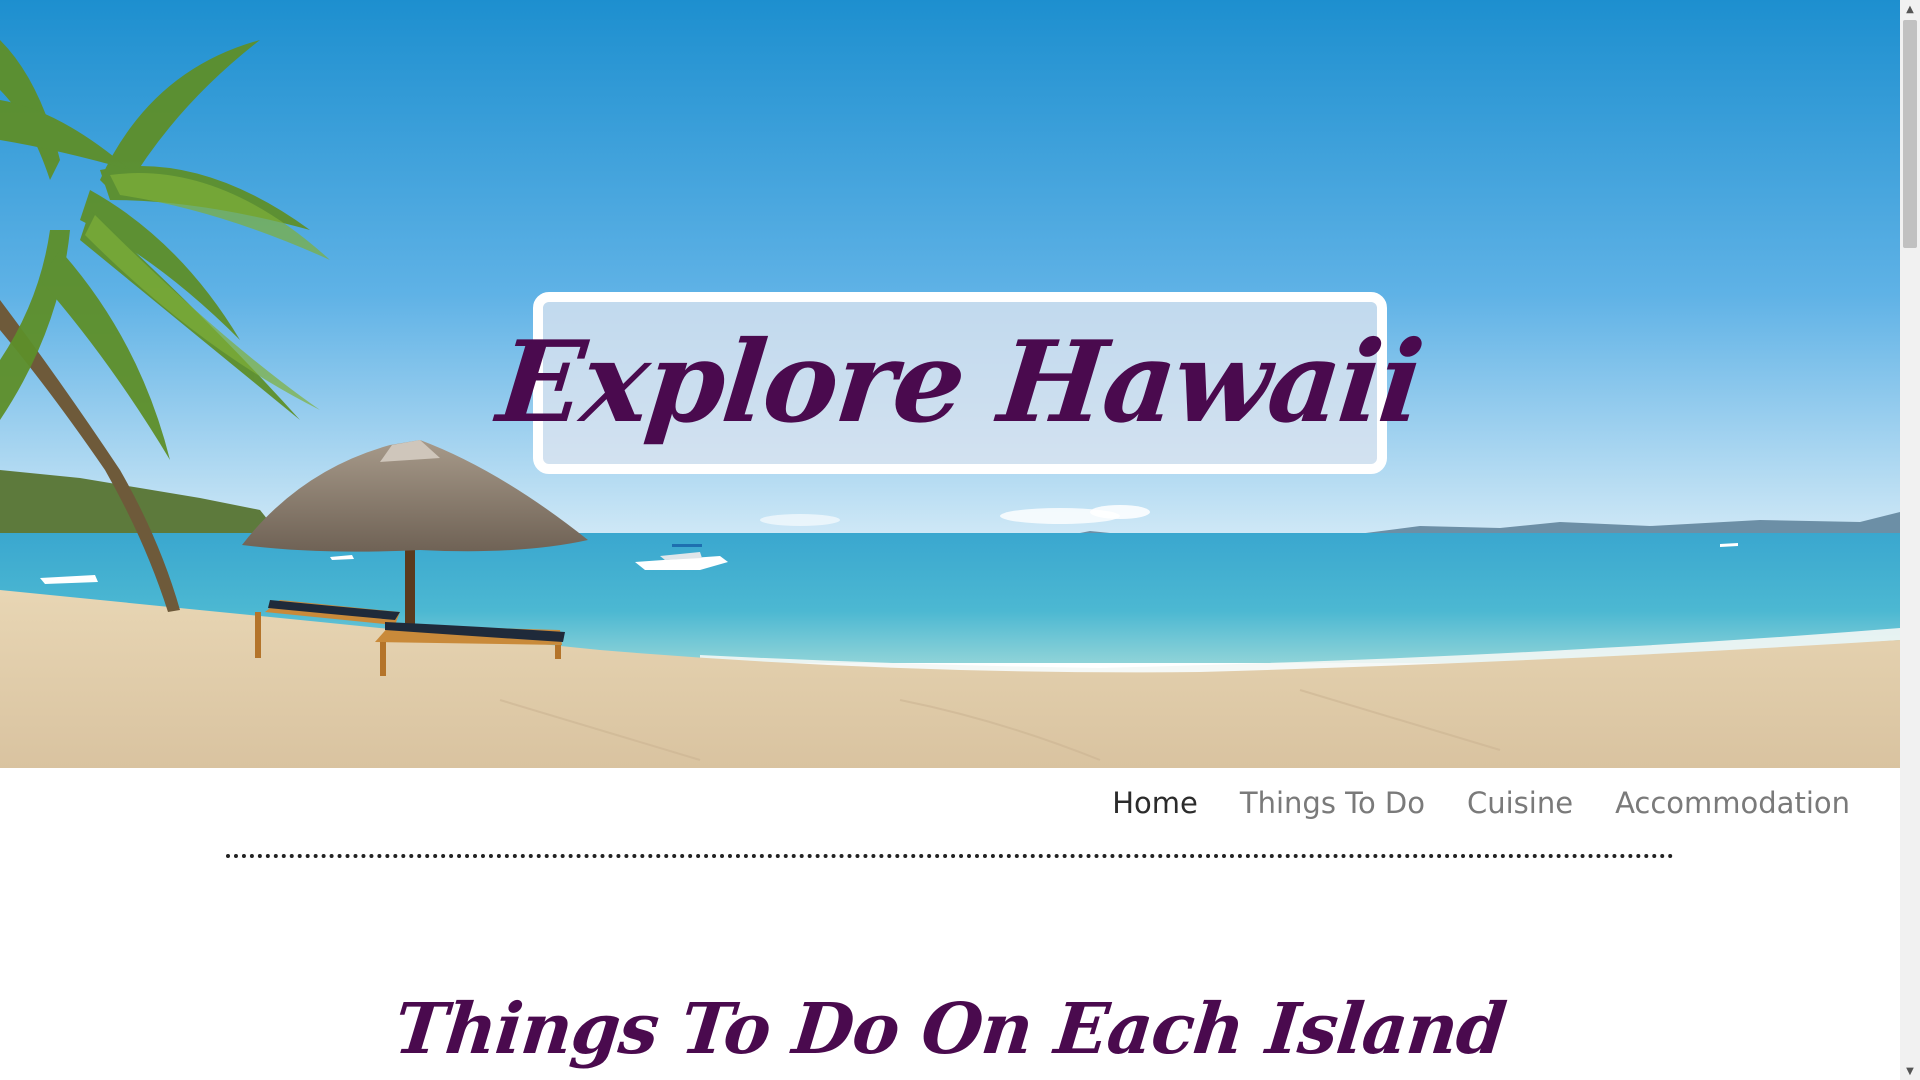 This screenshot has height=1080, width=1920. What do you see at coordinates (1520, 803) in the screenshot?
I see `nav-cuisine: Cuisine` at bounding box center [1520, 803].